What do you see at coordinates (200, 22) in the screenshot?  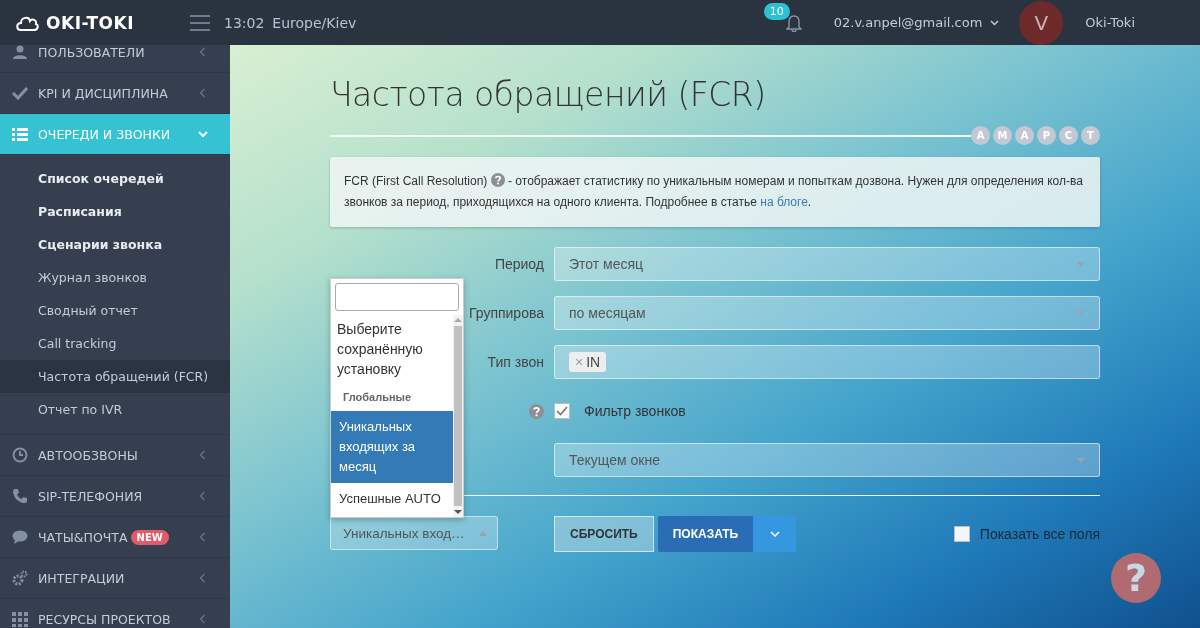 I see `menu-icon` at bounding box center [200, 22].